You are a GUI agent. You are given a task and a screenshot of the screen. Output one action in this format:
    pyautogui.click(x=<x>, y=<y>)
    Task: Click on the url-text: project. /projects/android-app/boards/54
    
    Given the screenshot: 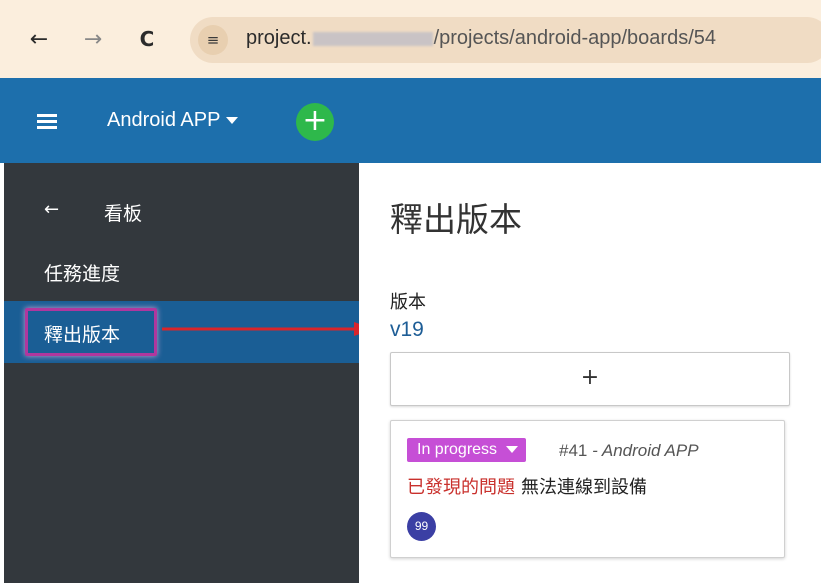 What is the action you would take?
    pyautogui.click(x=481, y=38)
    